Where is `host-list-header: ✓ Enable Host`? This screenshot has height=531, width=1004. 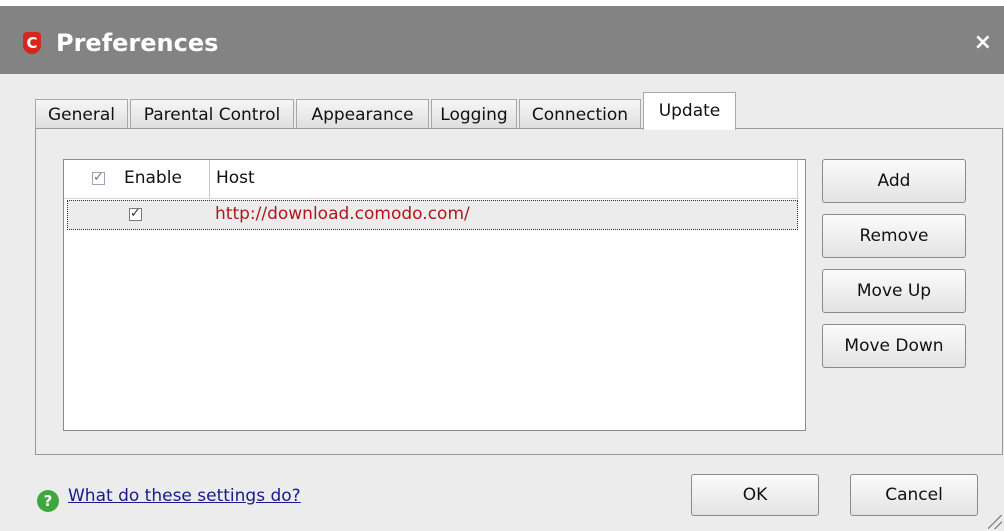 host-list-header: ✓ Enable Host is located at coordinates (431, 179).